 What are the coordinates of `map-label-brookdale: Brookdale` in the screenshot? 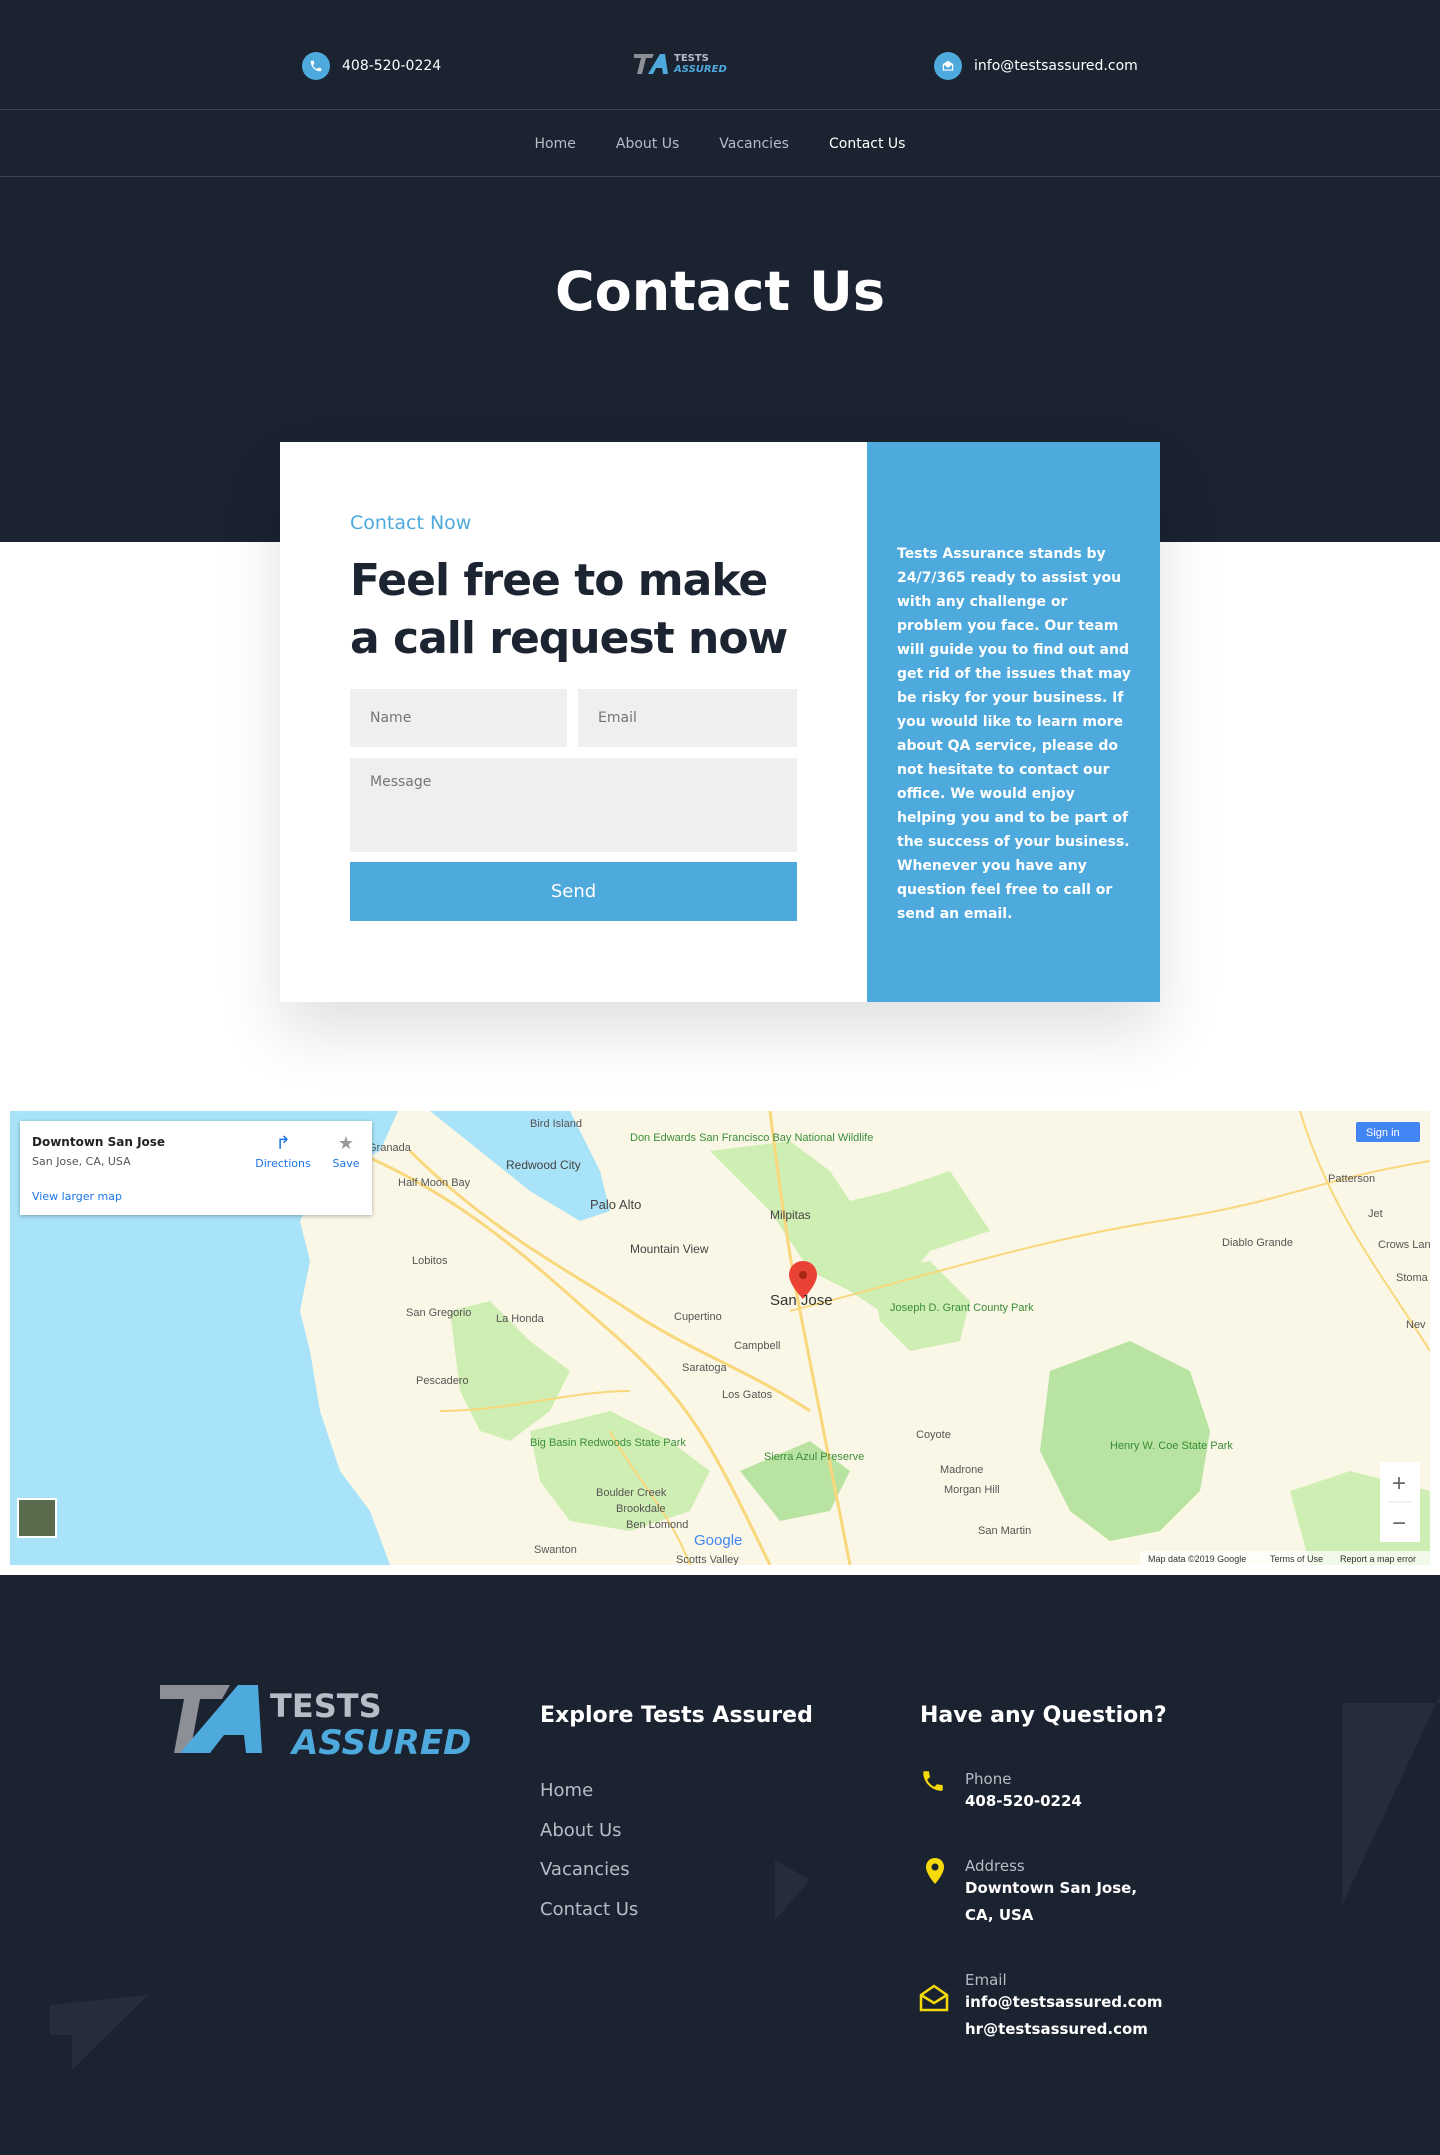 It's located at (641, 1509).